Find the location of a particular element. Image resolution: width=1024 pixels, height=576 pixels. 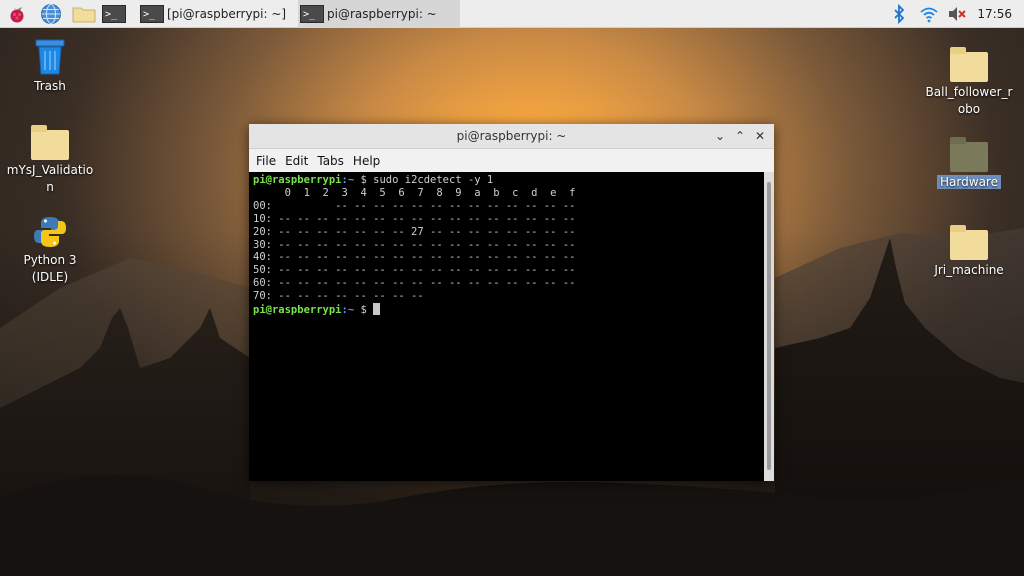

volume-button is located at coordinates (957, 14).